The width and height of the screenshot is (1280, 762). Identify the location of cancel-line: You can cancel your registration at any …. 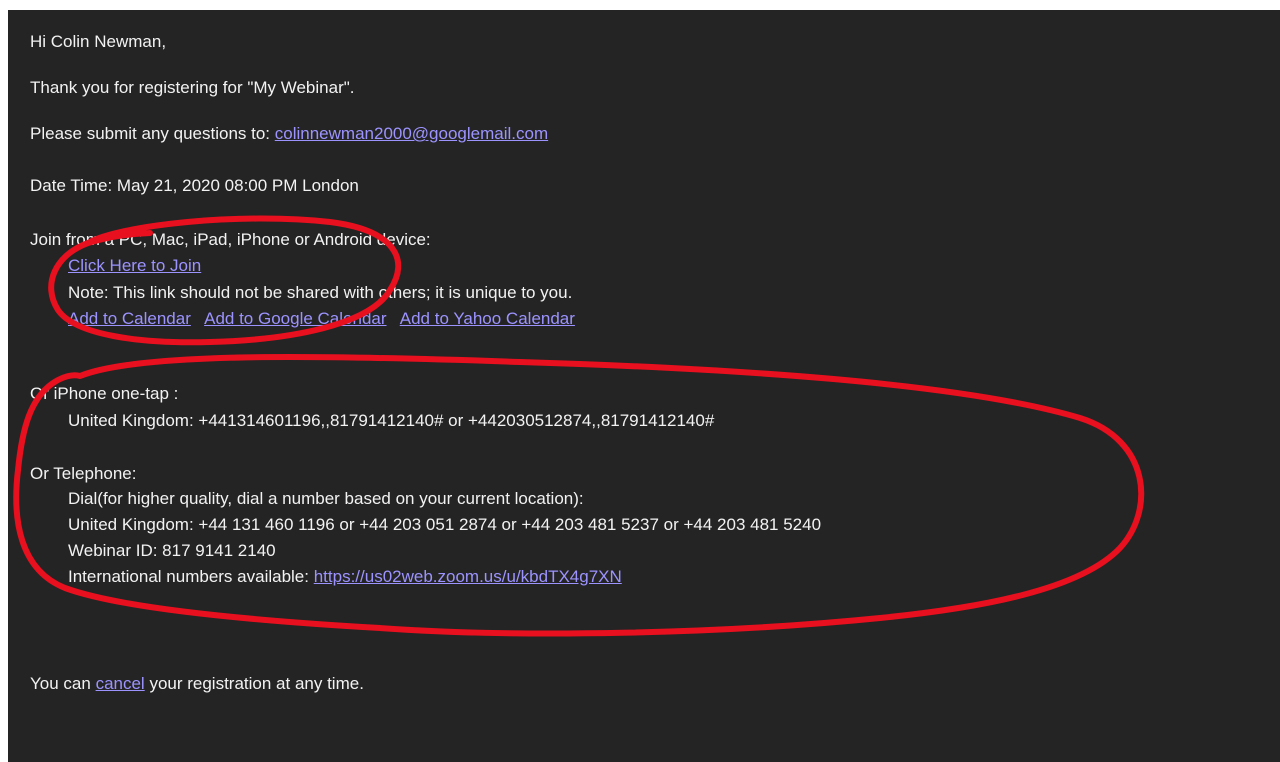
(197, 684).